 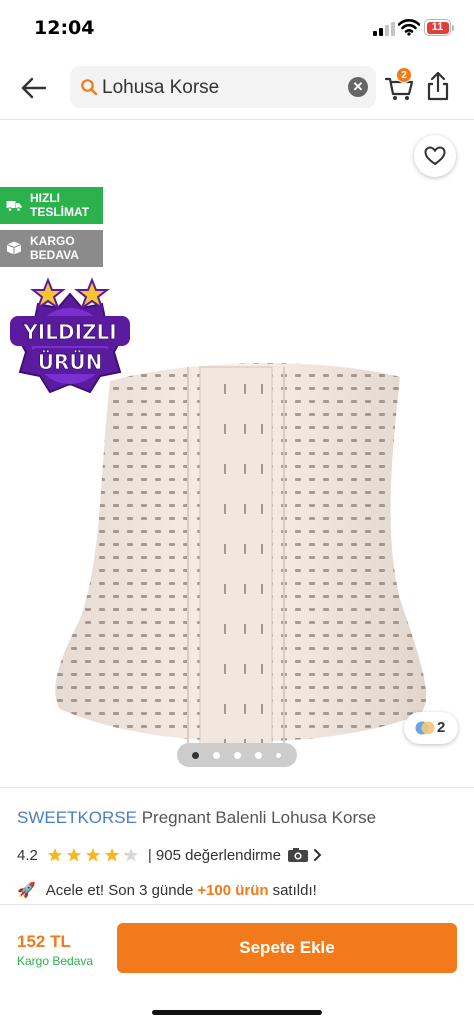 I want to click on truck-icon, so click(x=14, y=206).